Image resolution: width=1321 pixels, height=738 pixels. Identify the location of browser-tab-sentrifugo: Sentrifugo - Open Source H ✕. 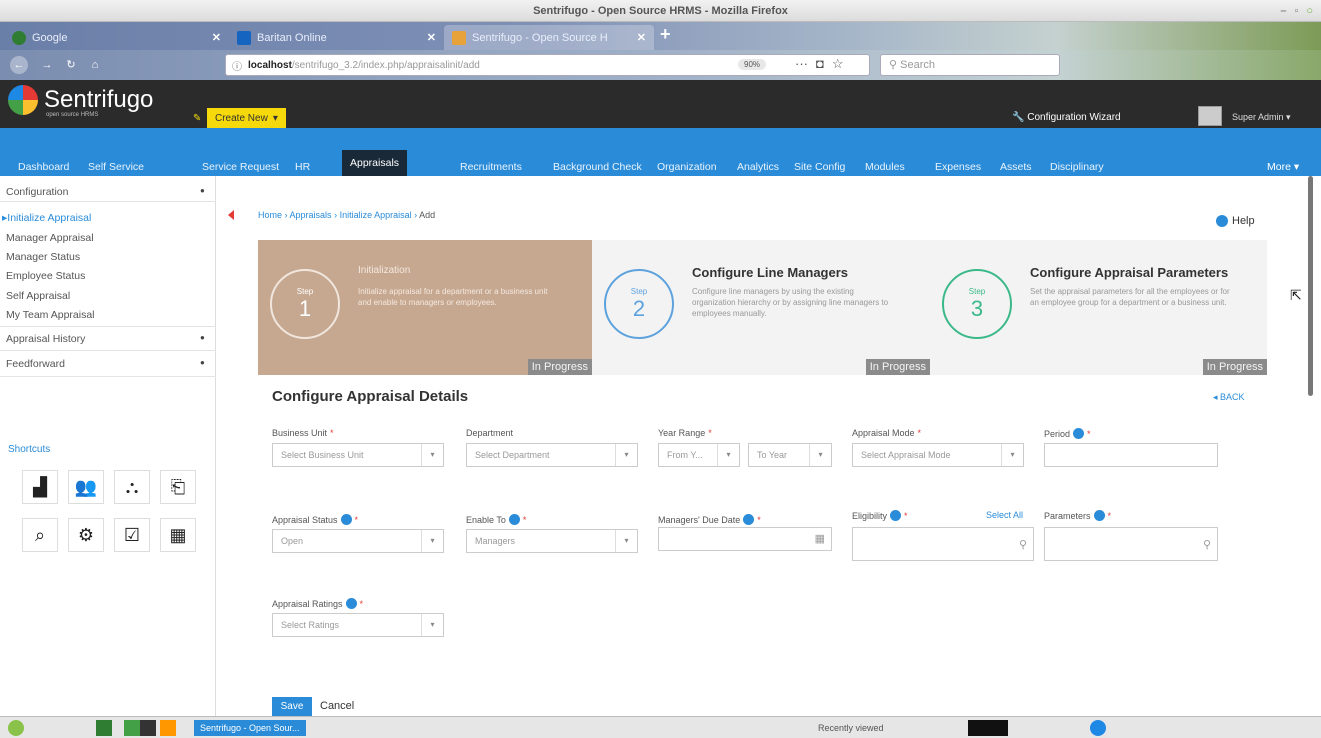
(549, 37).